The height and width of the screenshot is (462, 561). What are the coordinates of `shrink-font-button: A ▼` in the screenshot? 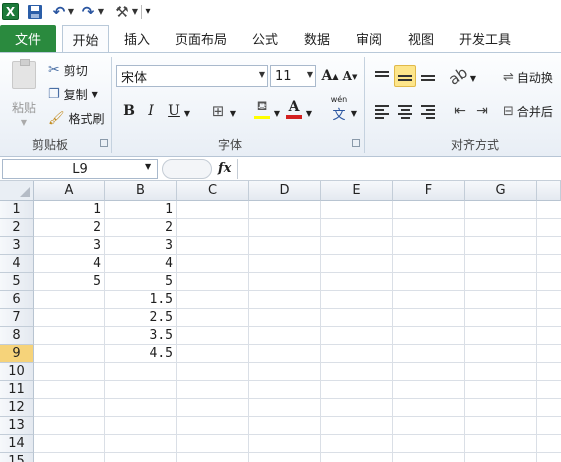 It's located at (350, 76).